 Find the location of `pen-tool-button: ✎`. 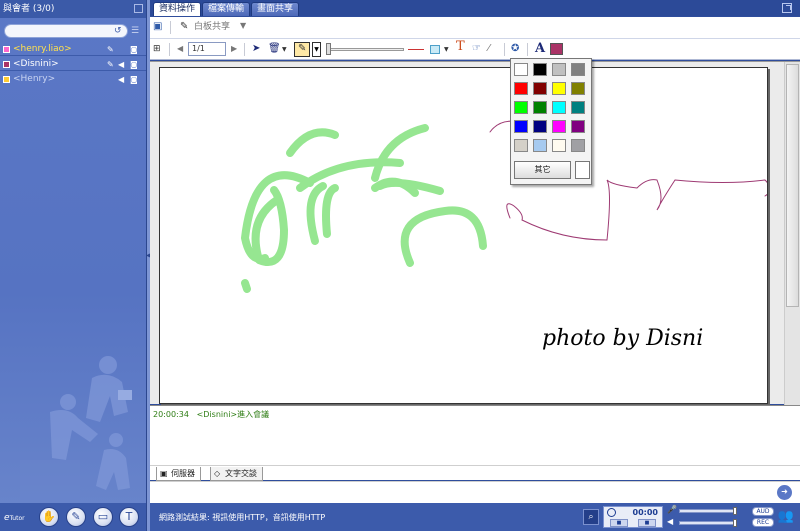

pen-tool-button: ✎ is located at coordinates (302, 49).